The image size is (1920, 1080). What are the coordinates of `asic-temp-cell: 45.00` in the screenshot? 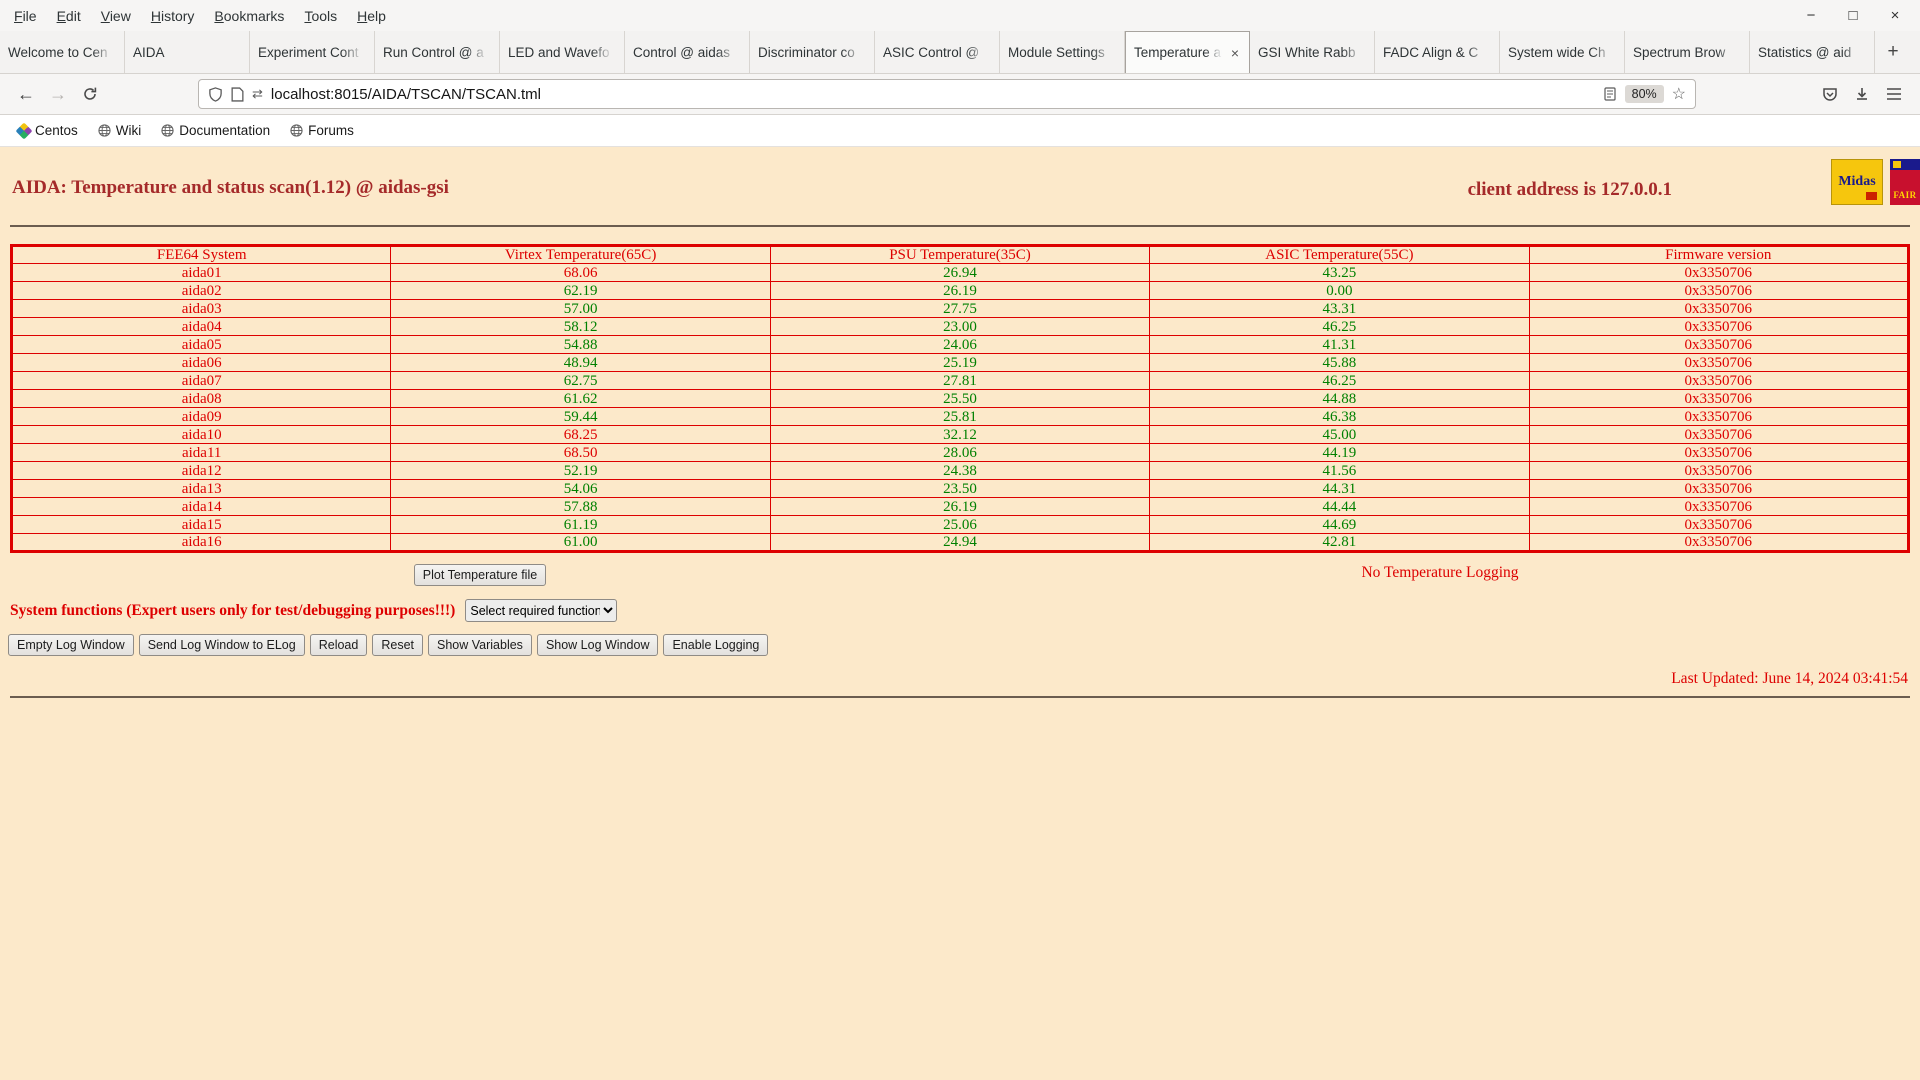 It's located at (1339, 434).